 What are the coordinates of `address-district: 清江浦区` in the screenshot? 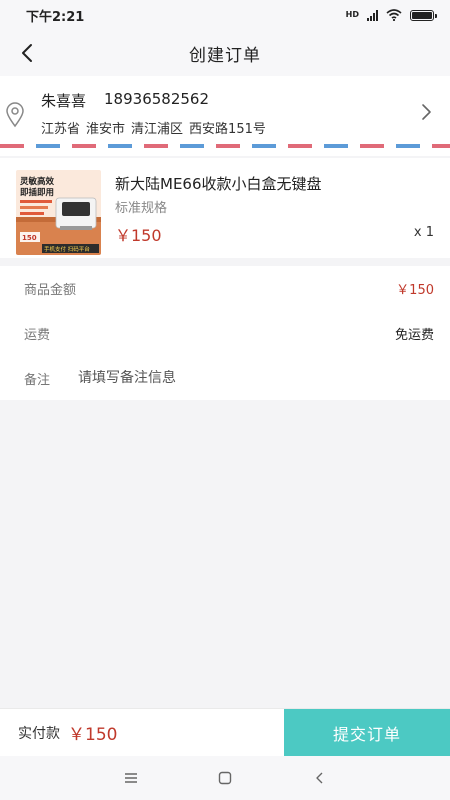 It's located at (157, 129).